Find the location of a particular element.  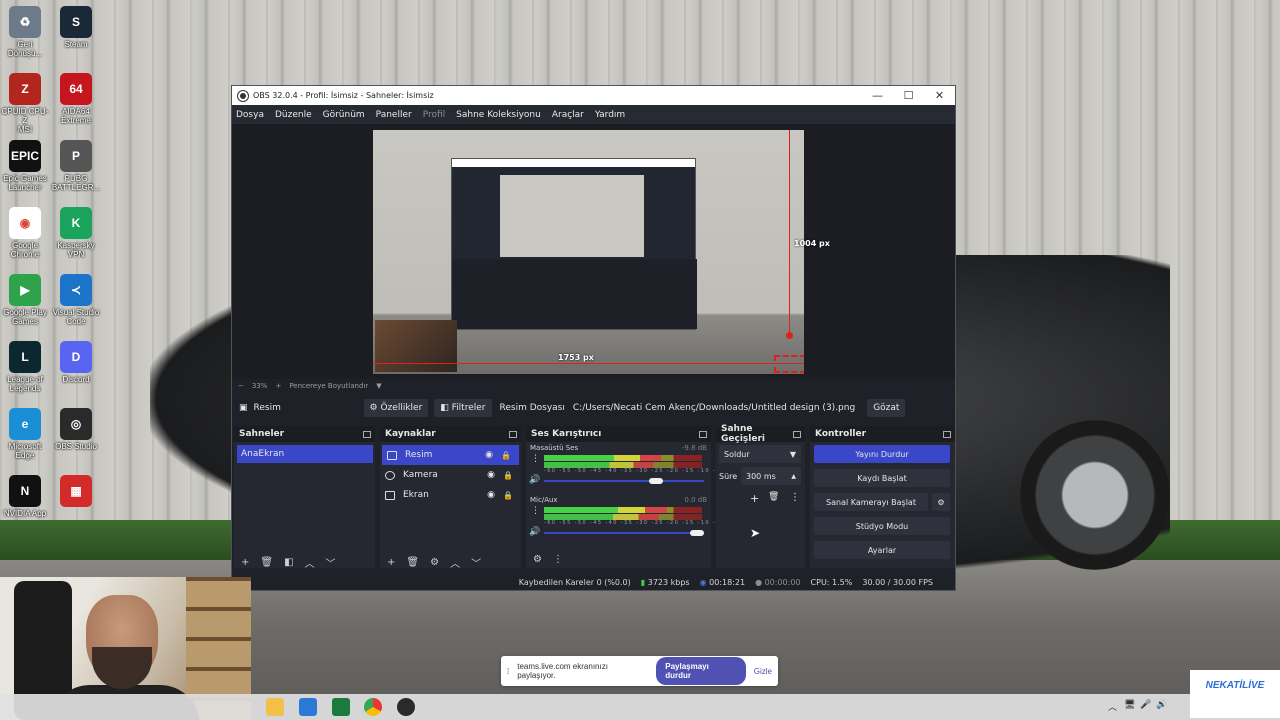

menu-yardim: Yardım is located at coordinates (610, 115).